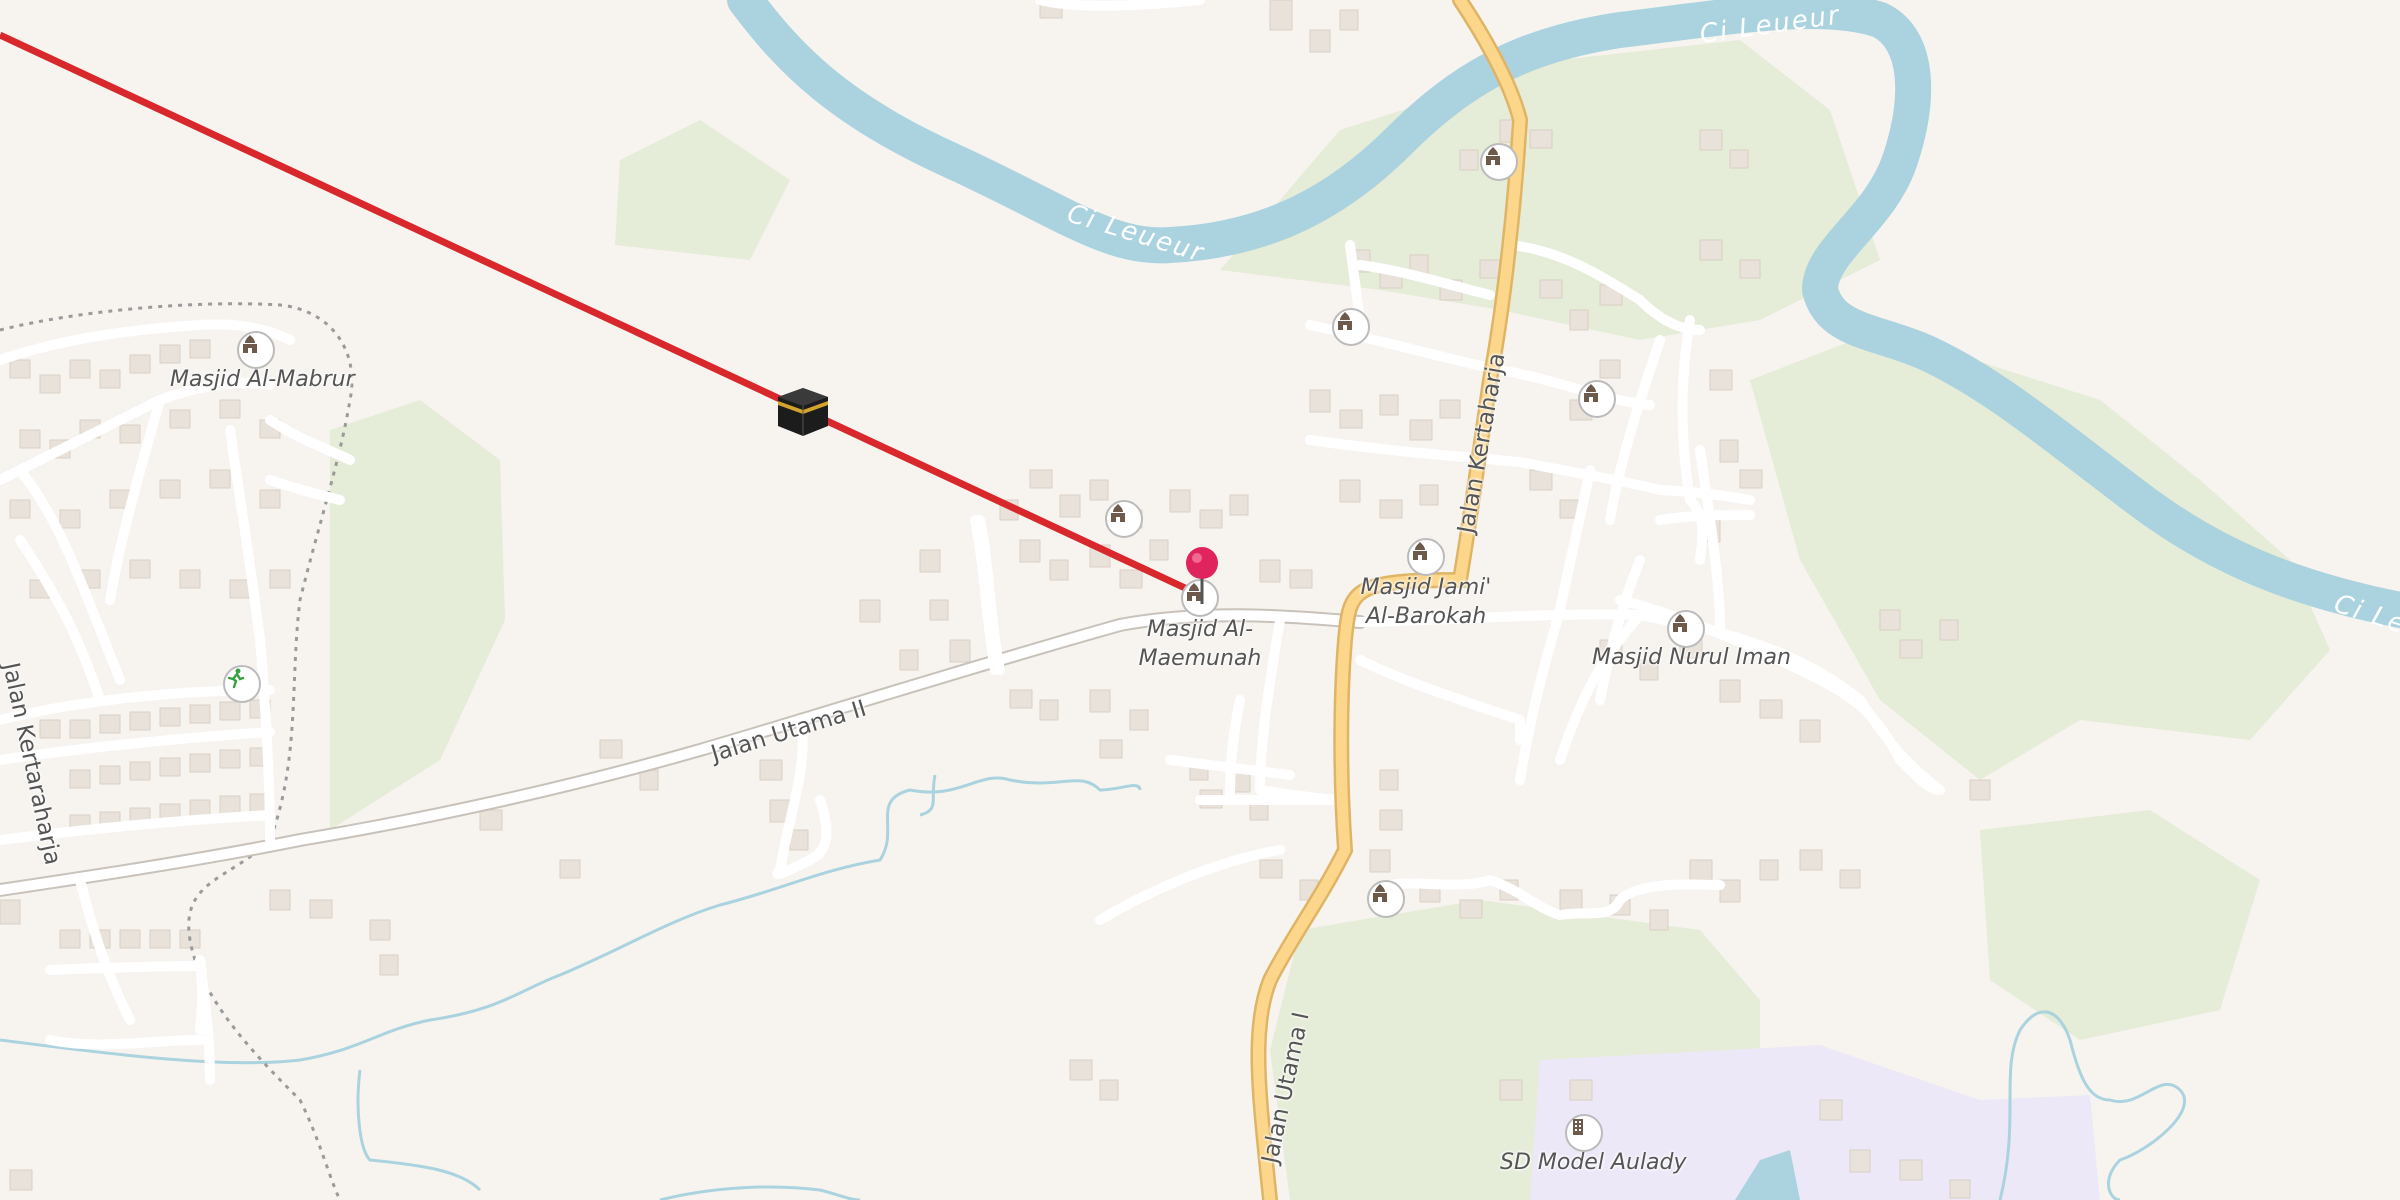 The height and width of the screenshot is (1200, 2400). Describe the element at coordinates (1691, 657) in the screenshot. I see `place-label-masjid-nurul-iman: Masjid Nurul Iman` at that location.